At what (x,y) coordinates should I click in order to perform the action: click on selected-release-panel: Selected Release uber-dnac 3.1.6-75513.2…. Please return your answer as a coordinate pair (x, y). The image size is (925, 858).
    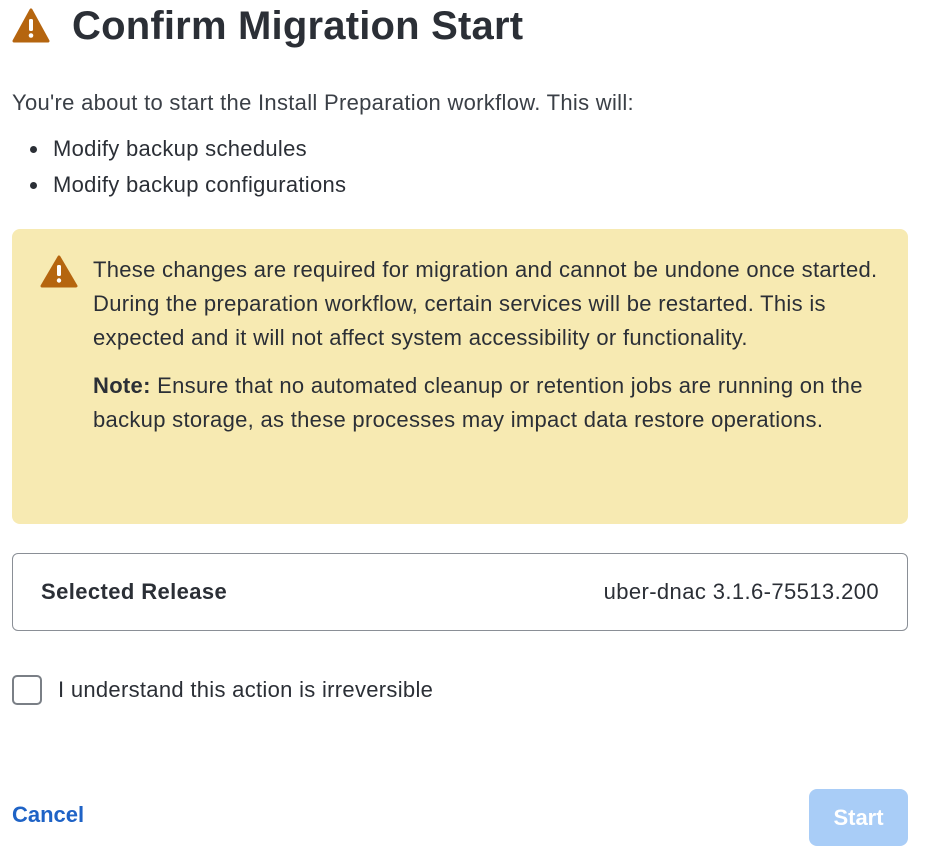
    Looking at the image, I should click on (460, 592).